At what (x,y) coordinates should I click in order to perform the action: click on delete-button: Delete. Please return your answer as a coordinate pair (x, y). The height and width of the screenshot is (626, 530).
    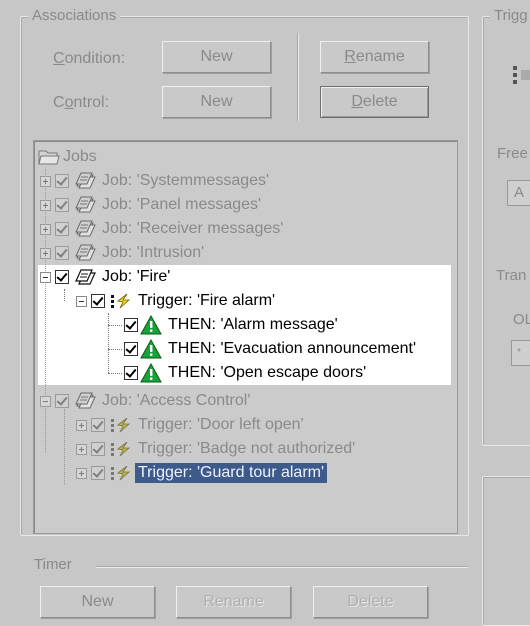
    Looking at the image, I should click on (374, 102).